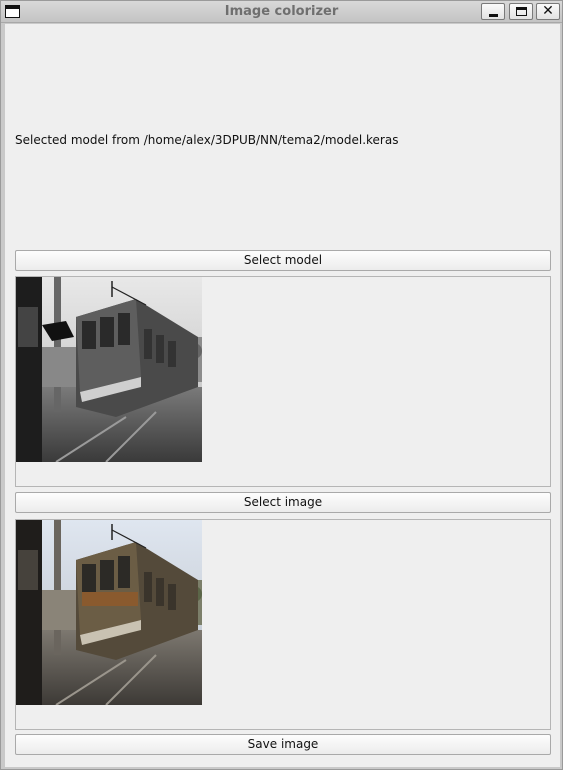 This screenshot has width=563, height=770. Describe the element at coordinates (283, 502) in the screenshot. I see `select-image-button: Select image` at that location.